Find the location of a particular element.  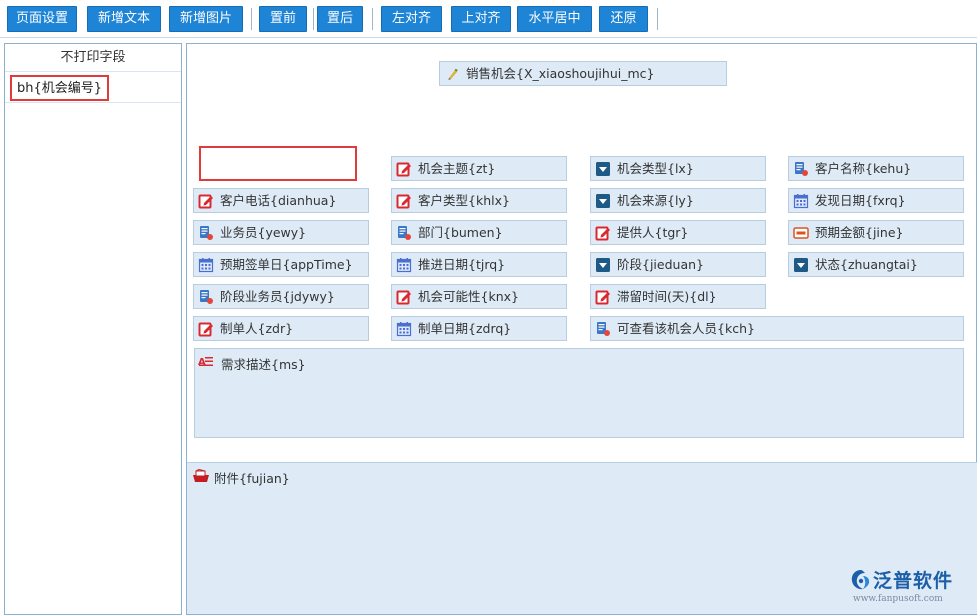

field-ms: A 需求描述{ms} is located at coordinates (579, 393).